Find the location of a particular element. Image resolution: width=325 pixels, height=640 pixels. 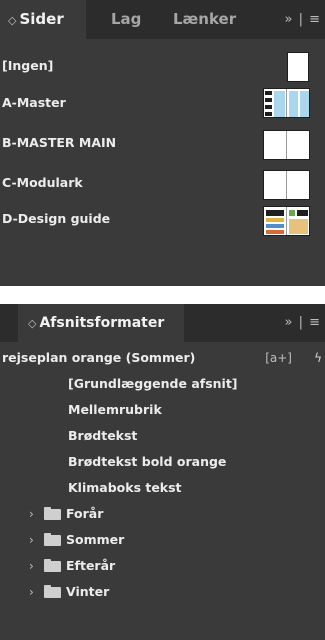

tab-lag: Lag is located at coordinates (131, 19).